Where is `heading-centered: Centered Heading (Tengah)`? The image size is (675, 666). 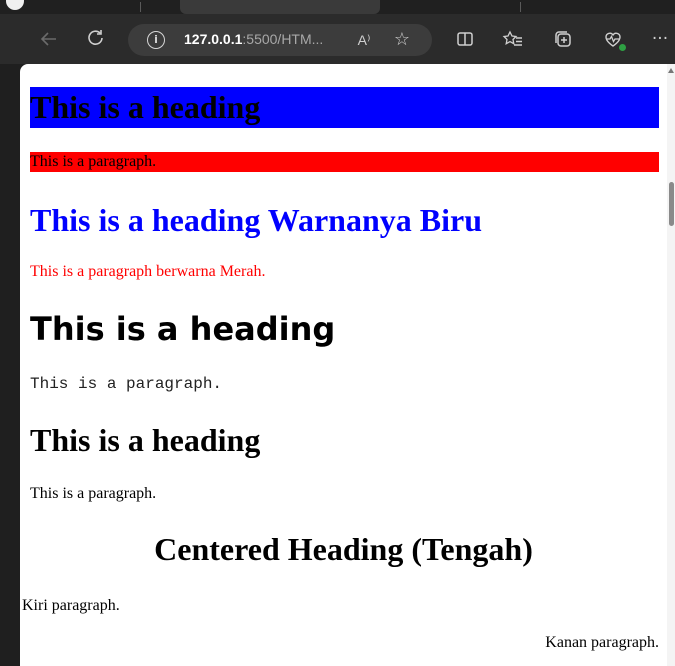
heading-centered: Centered Heading (Tengah) is located at coordinates (343, 549).